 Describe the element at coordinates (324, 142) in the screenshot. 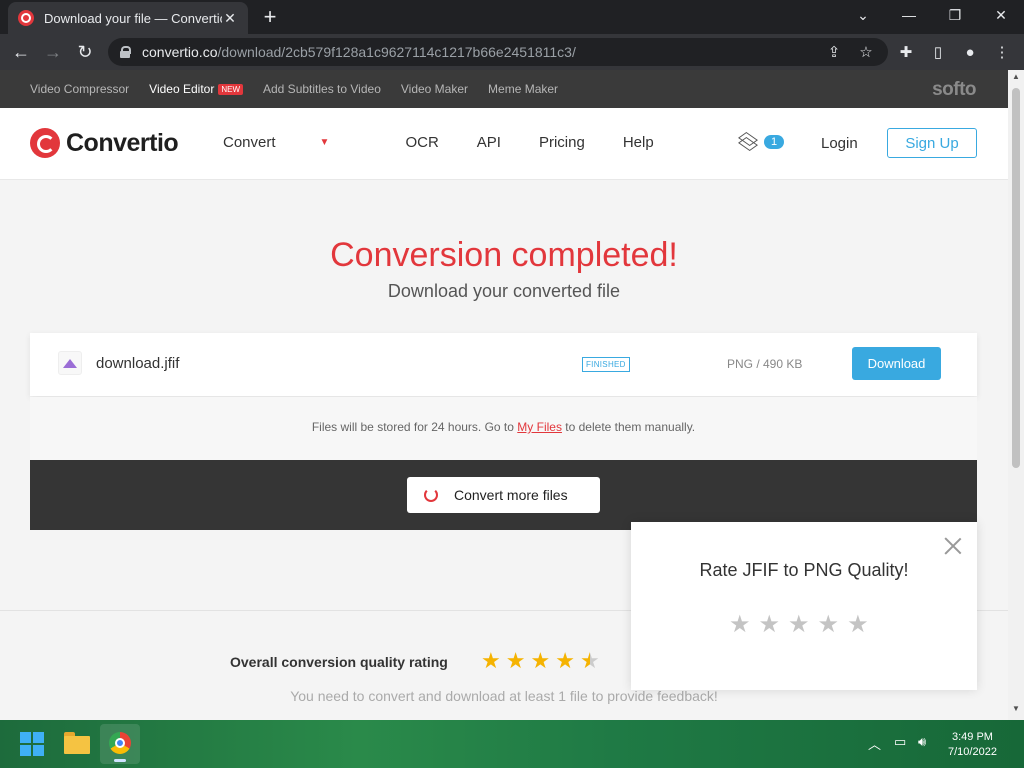

I see `chevron-down-icon: ▼` at that location.